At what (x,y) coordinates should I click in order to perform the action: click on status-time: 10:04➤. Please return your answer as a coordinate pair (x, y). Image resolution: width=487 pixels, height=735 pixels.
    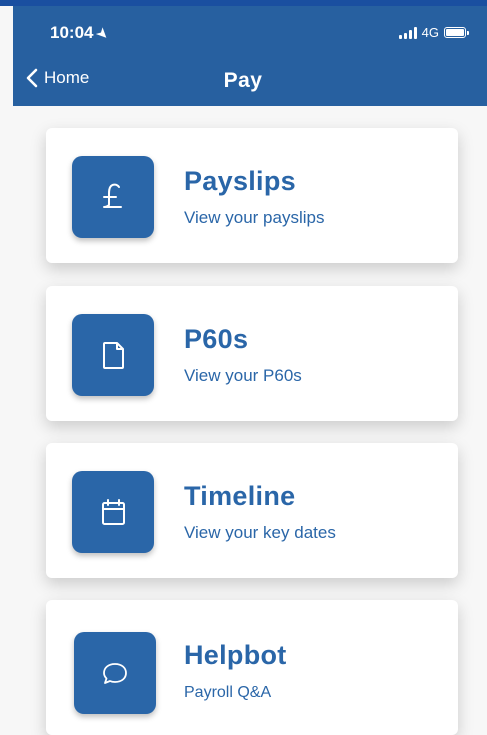
    Looking at the image, I should click on (81, 33).